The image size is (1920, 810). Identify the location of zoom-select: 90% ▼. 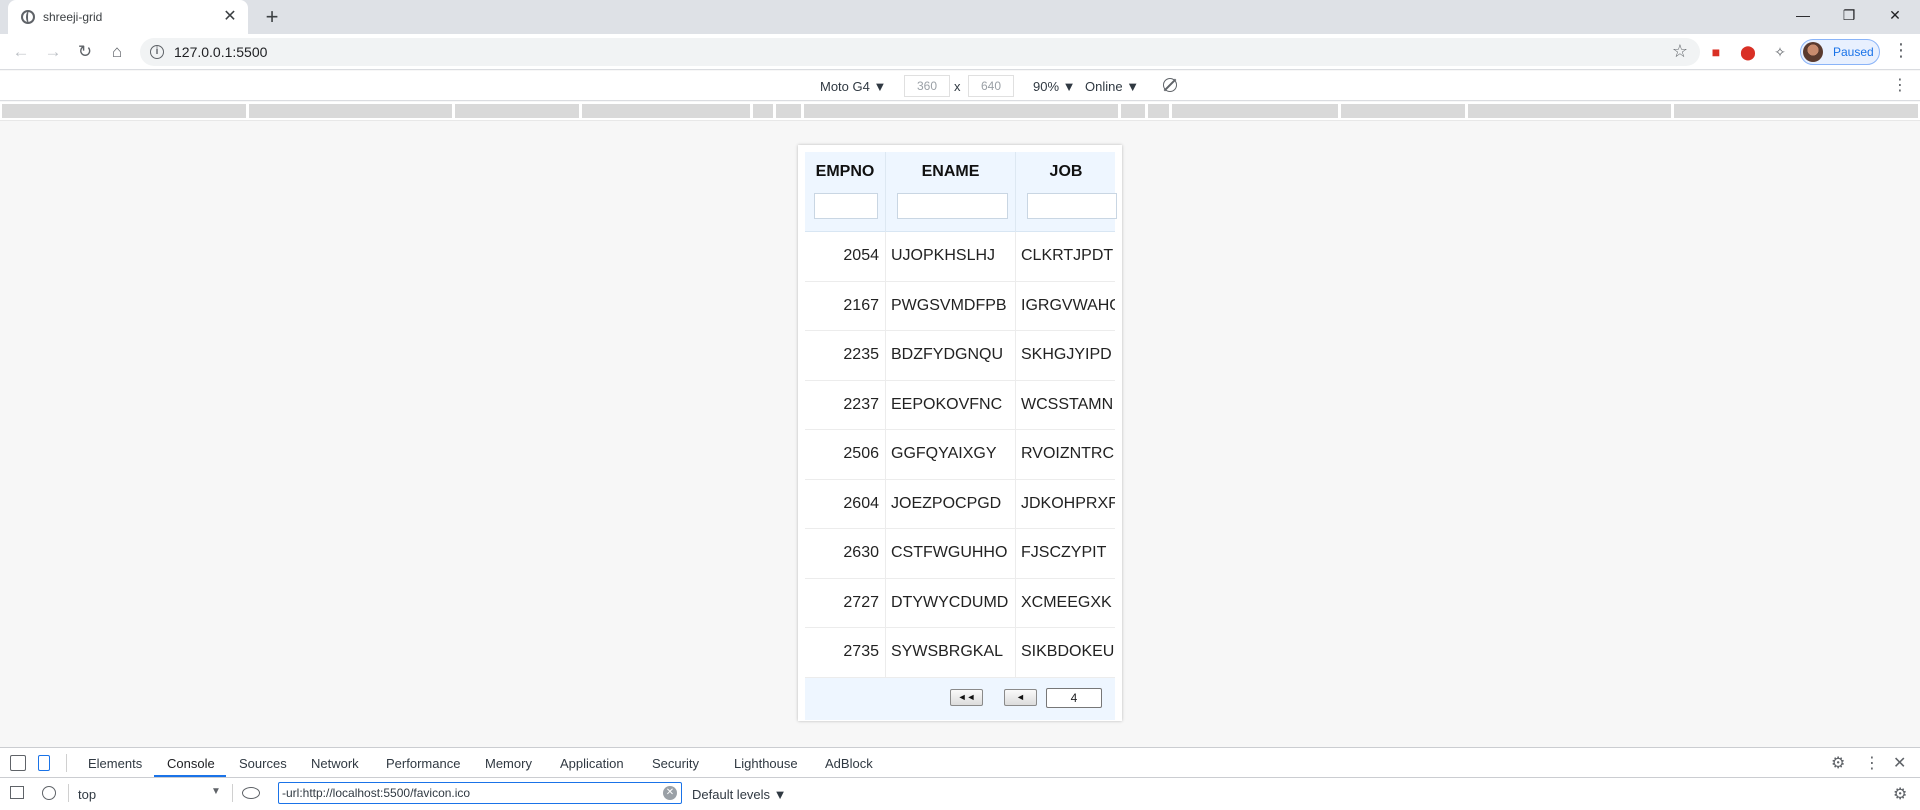
(1054, 86).